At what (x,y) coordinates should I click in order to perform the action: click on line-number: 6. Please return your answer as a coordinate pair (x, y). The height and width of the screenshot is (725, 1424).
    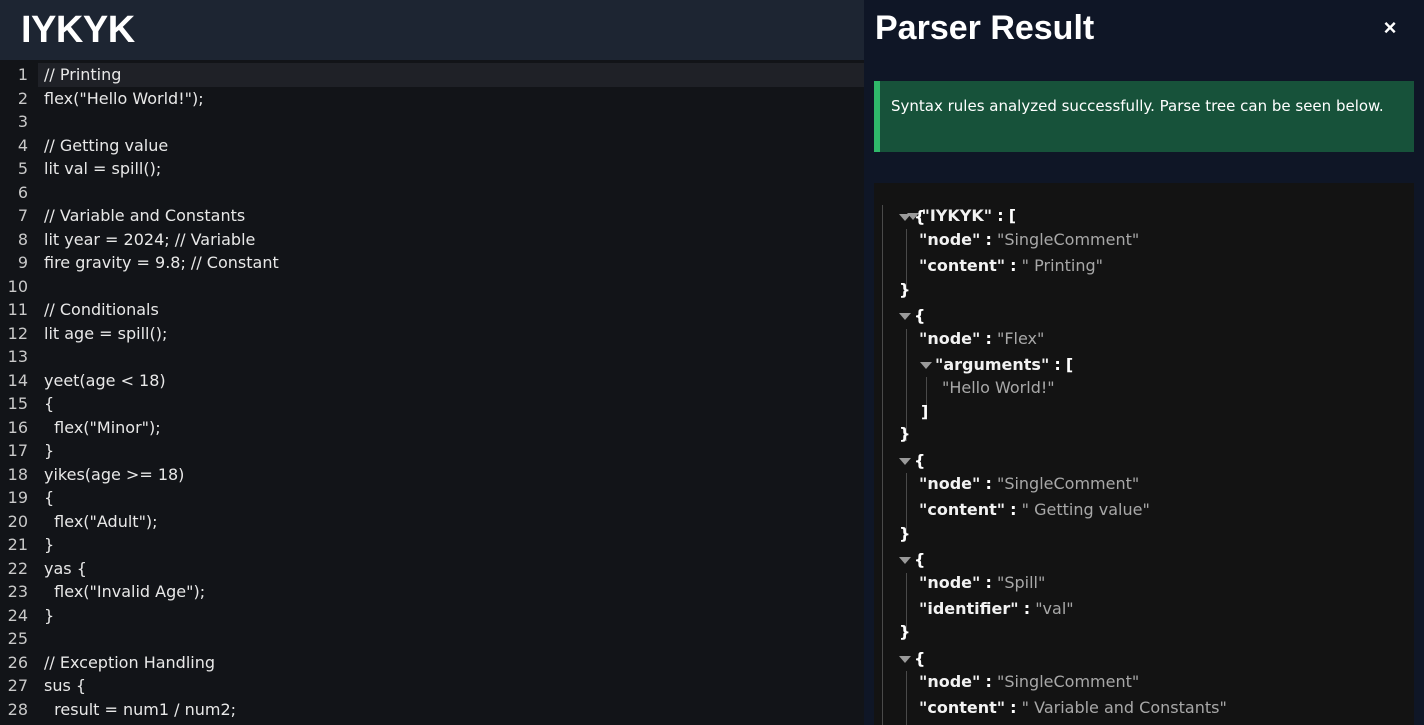
    Looking at the image, I should click on (19, 192).